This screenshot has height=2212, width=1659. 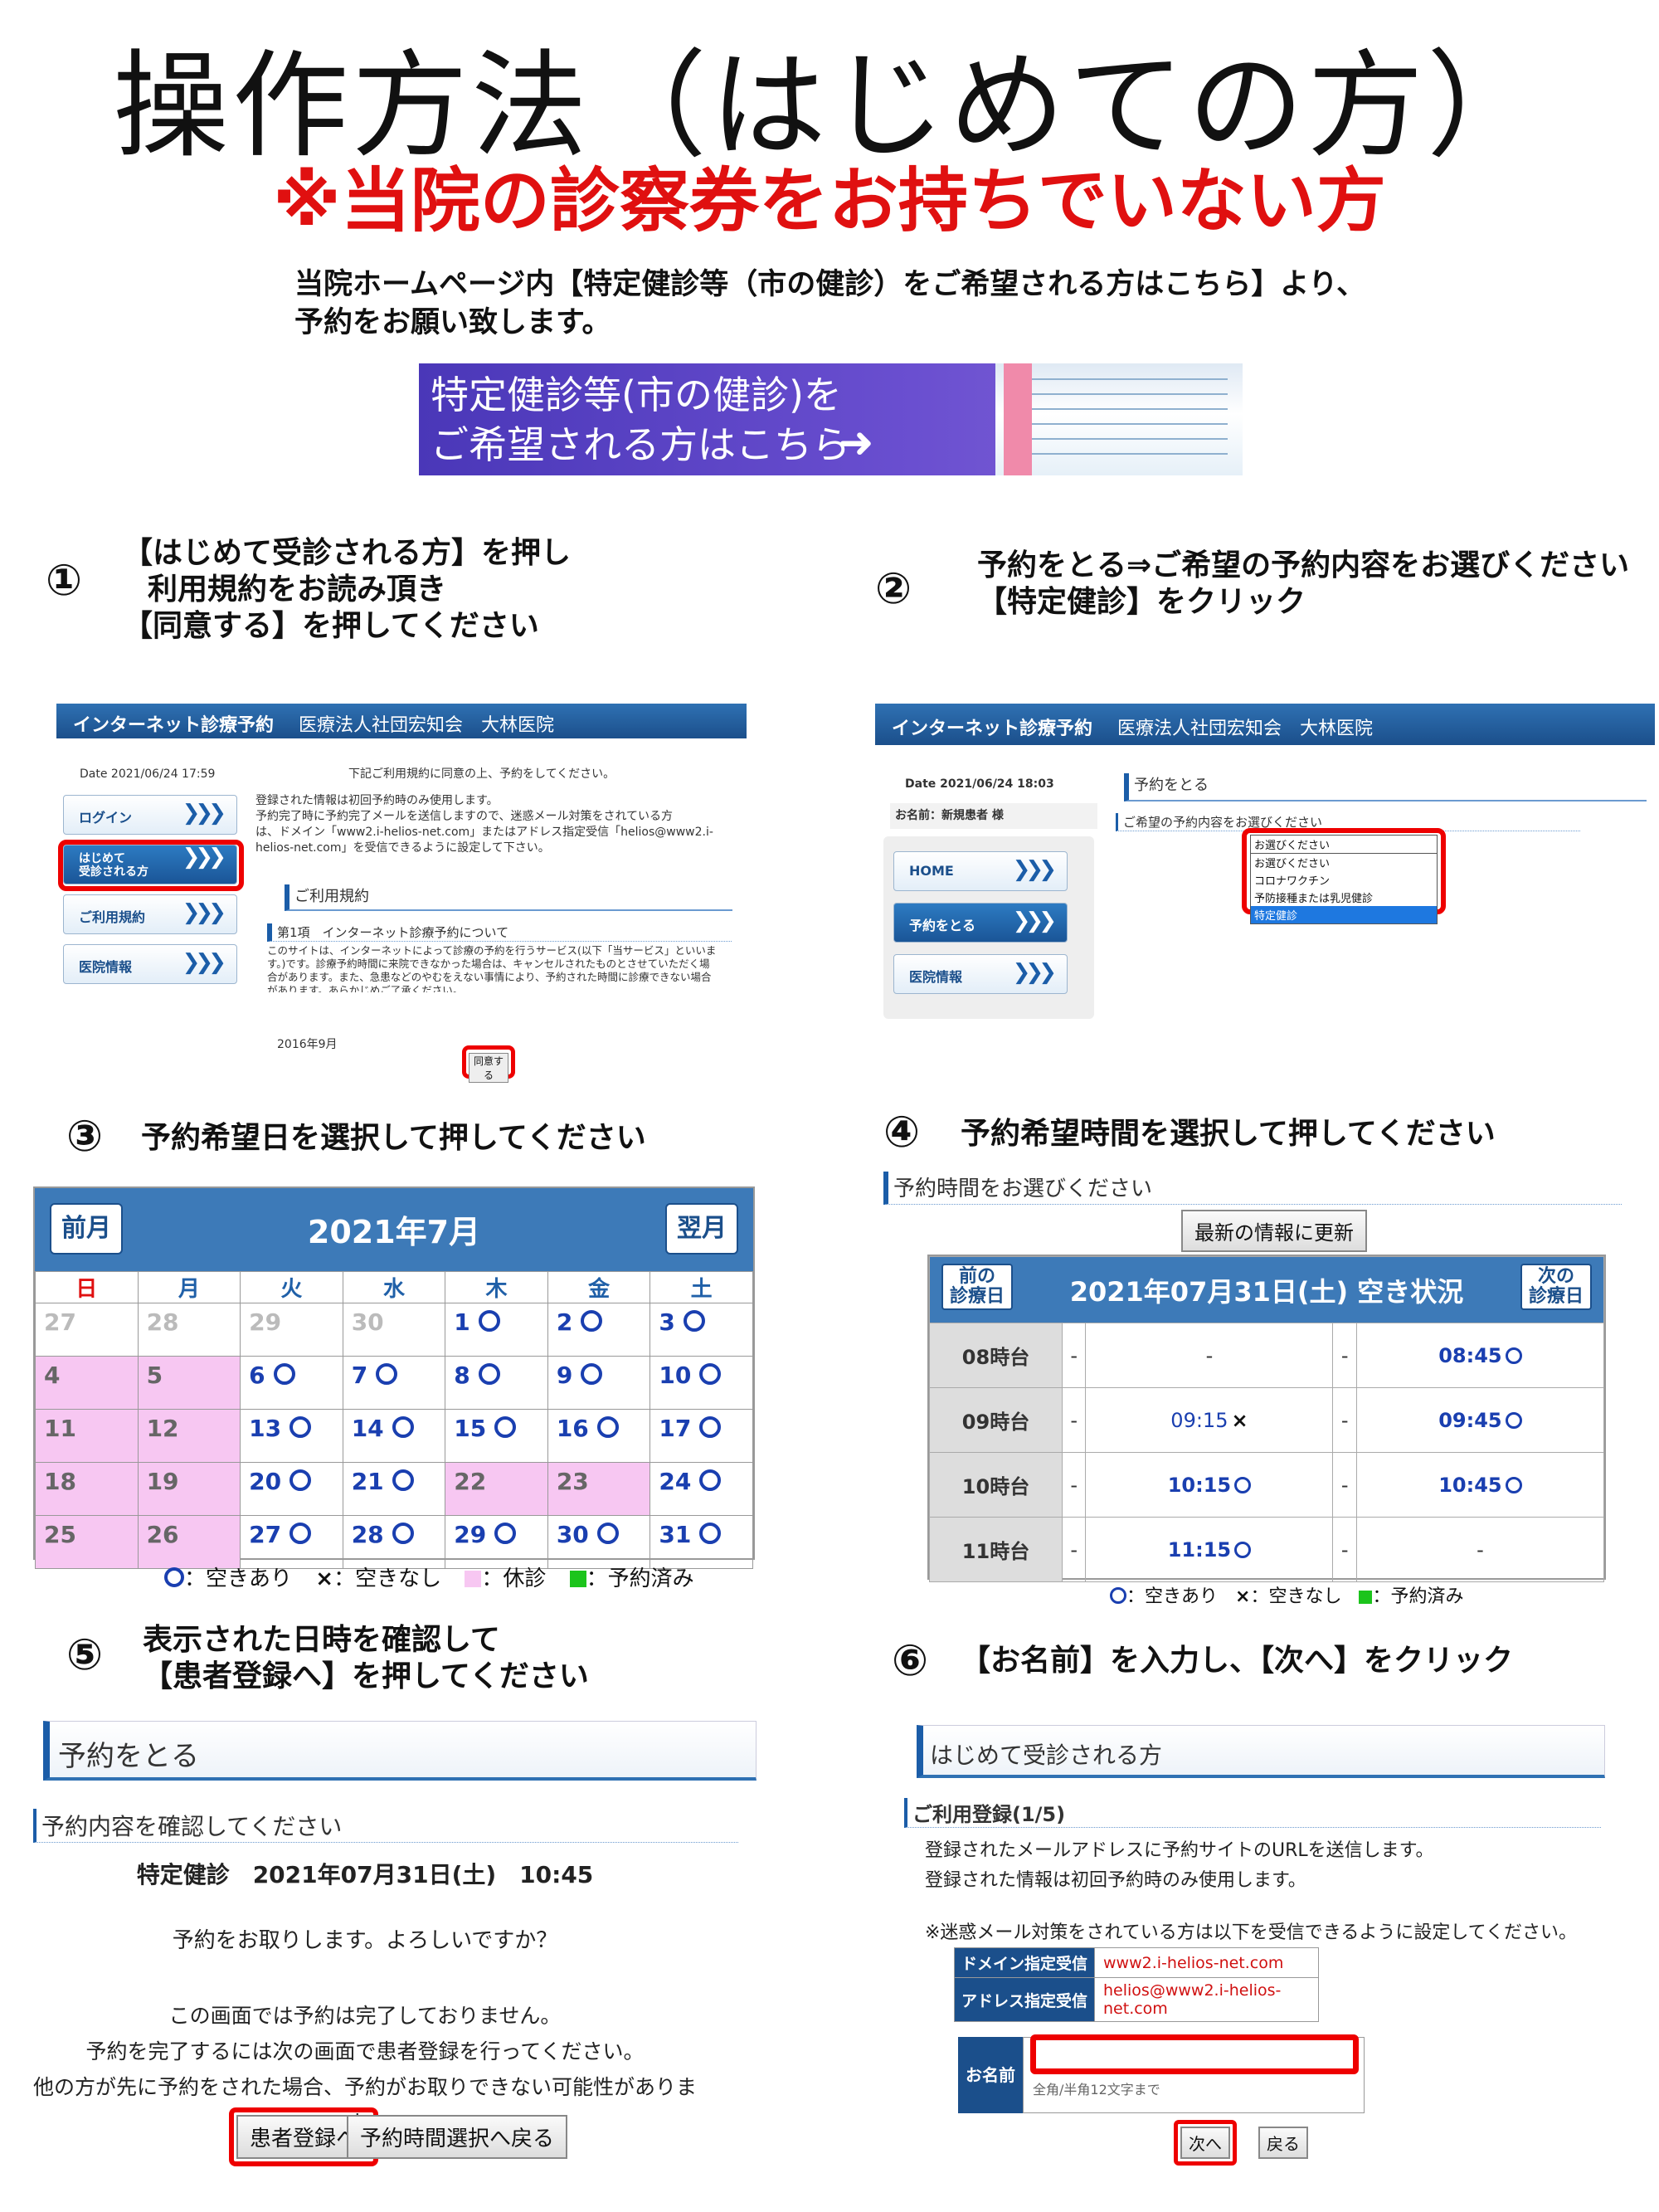 I want to click on day-cell-available: 8, so click(x=496, y=1383).